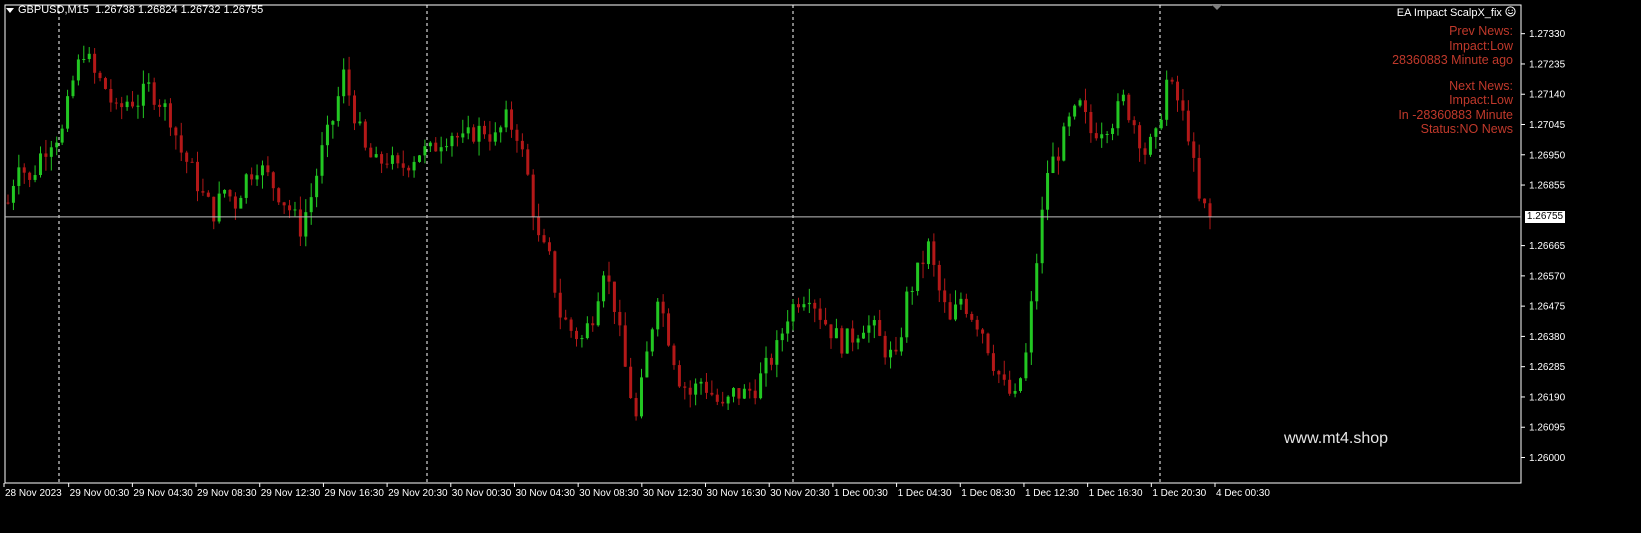 This screenshot has width=1641, height=533. Describe the element at coordinates (1179, 493) in the screenshot. I see `time-tick-label: 1 Dec 20:30` at that location.